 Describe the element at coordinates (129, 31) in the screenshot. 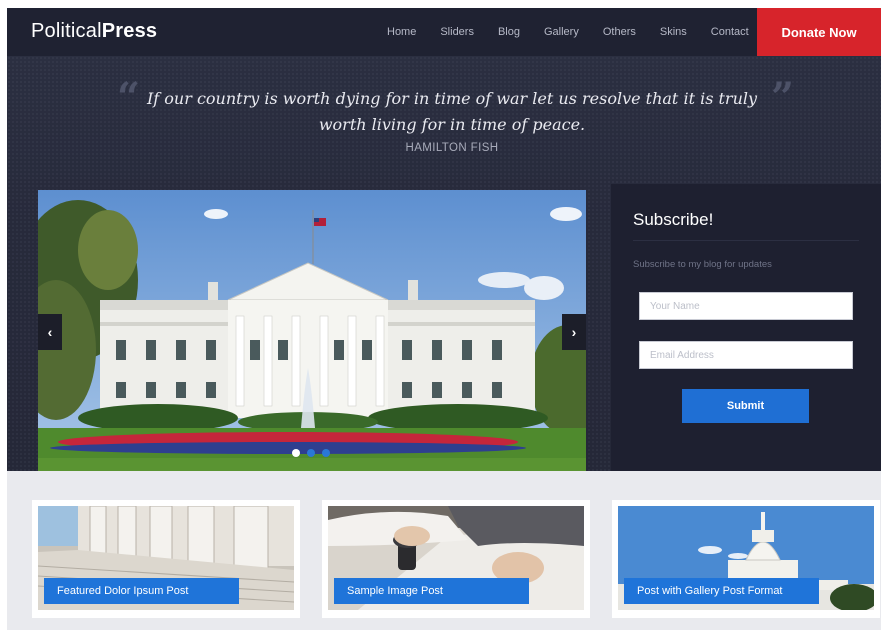

I see `logo-bold-text: Press` at that location.